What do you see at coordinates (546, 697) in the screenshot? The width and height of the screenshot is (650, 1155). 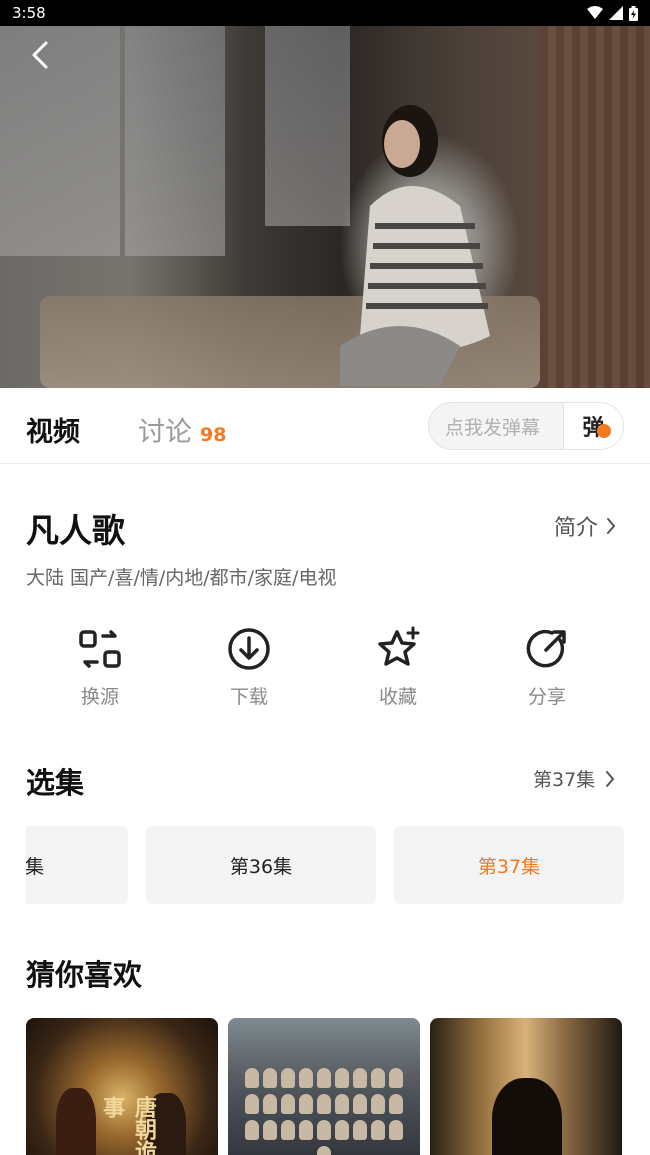 I see `action-label: 分享` at bounding box center [546, 697].